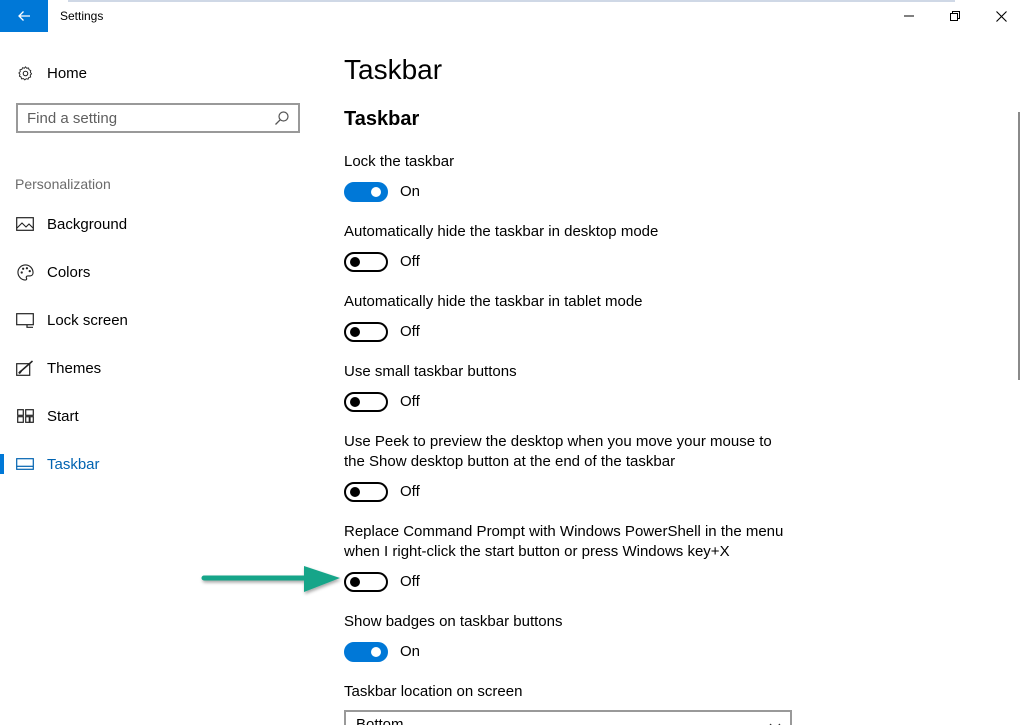 This screenshot has width=1023, height=725. What do you see at coordinates (775, 724) in the screenshot?
I see `chevron-down-icon` at bounding box center [775, 724].